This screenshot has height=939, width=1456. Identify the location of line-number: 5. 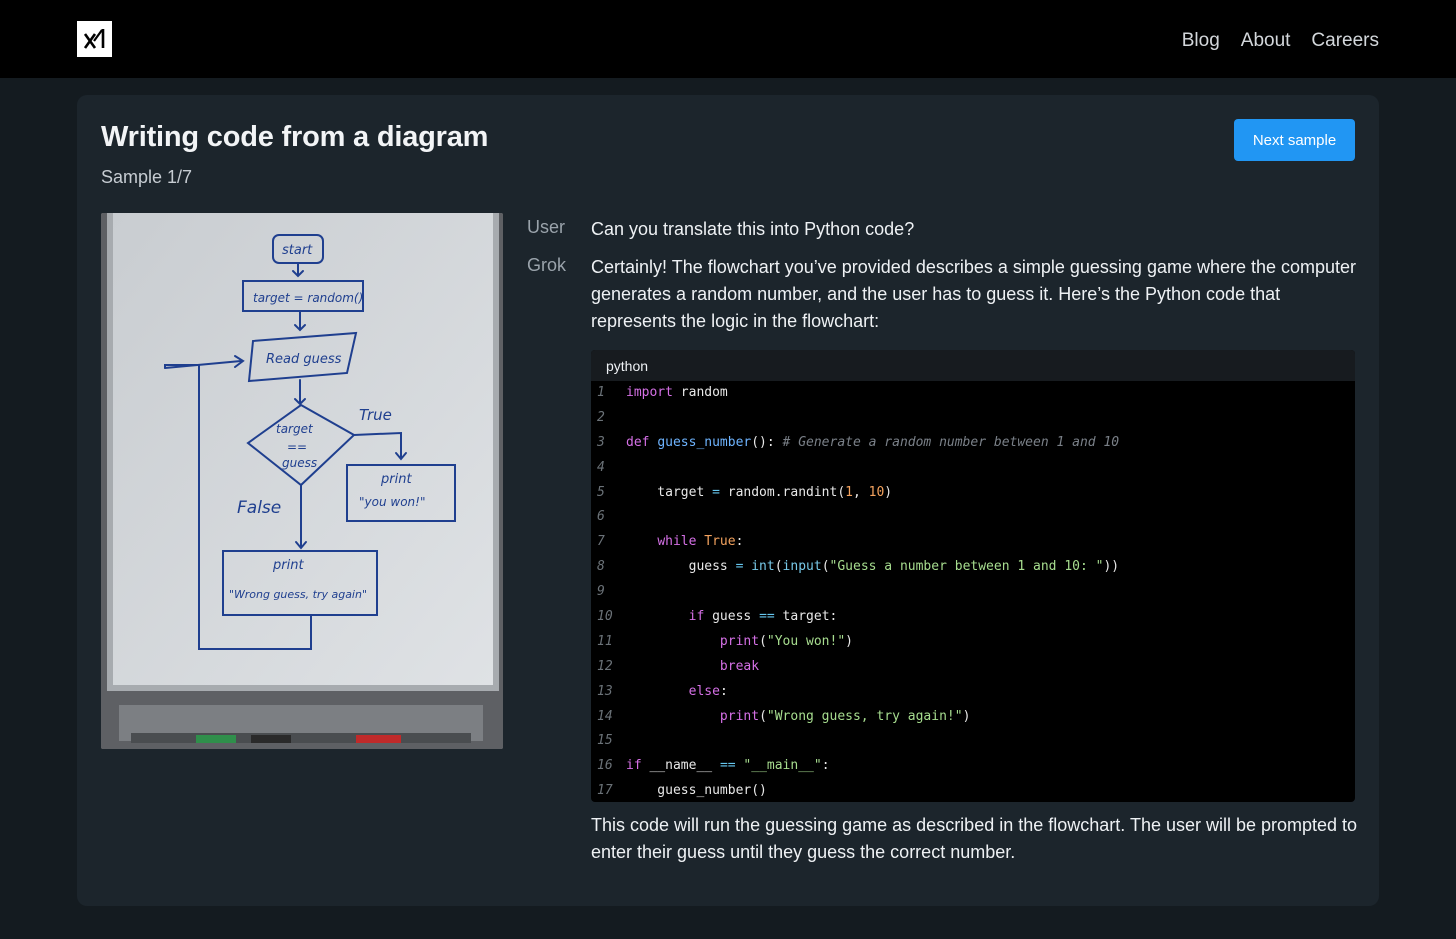
(601, 492).